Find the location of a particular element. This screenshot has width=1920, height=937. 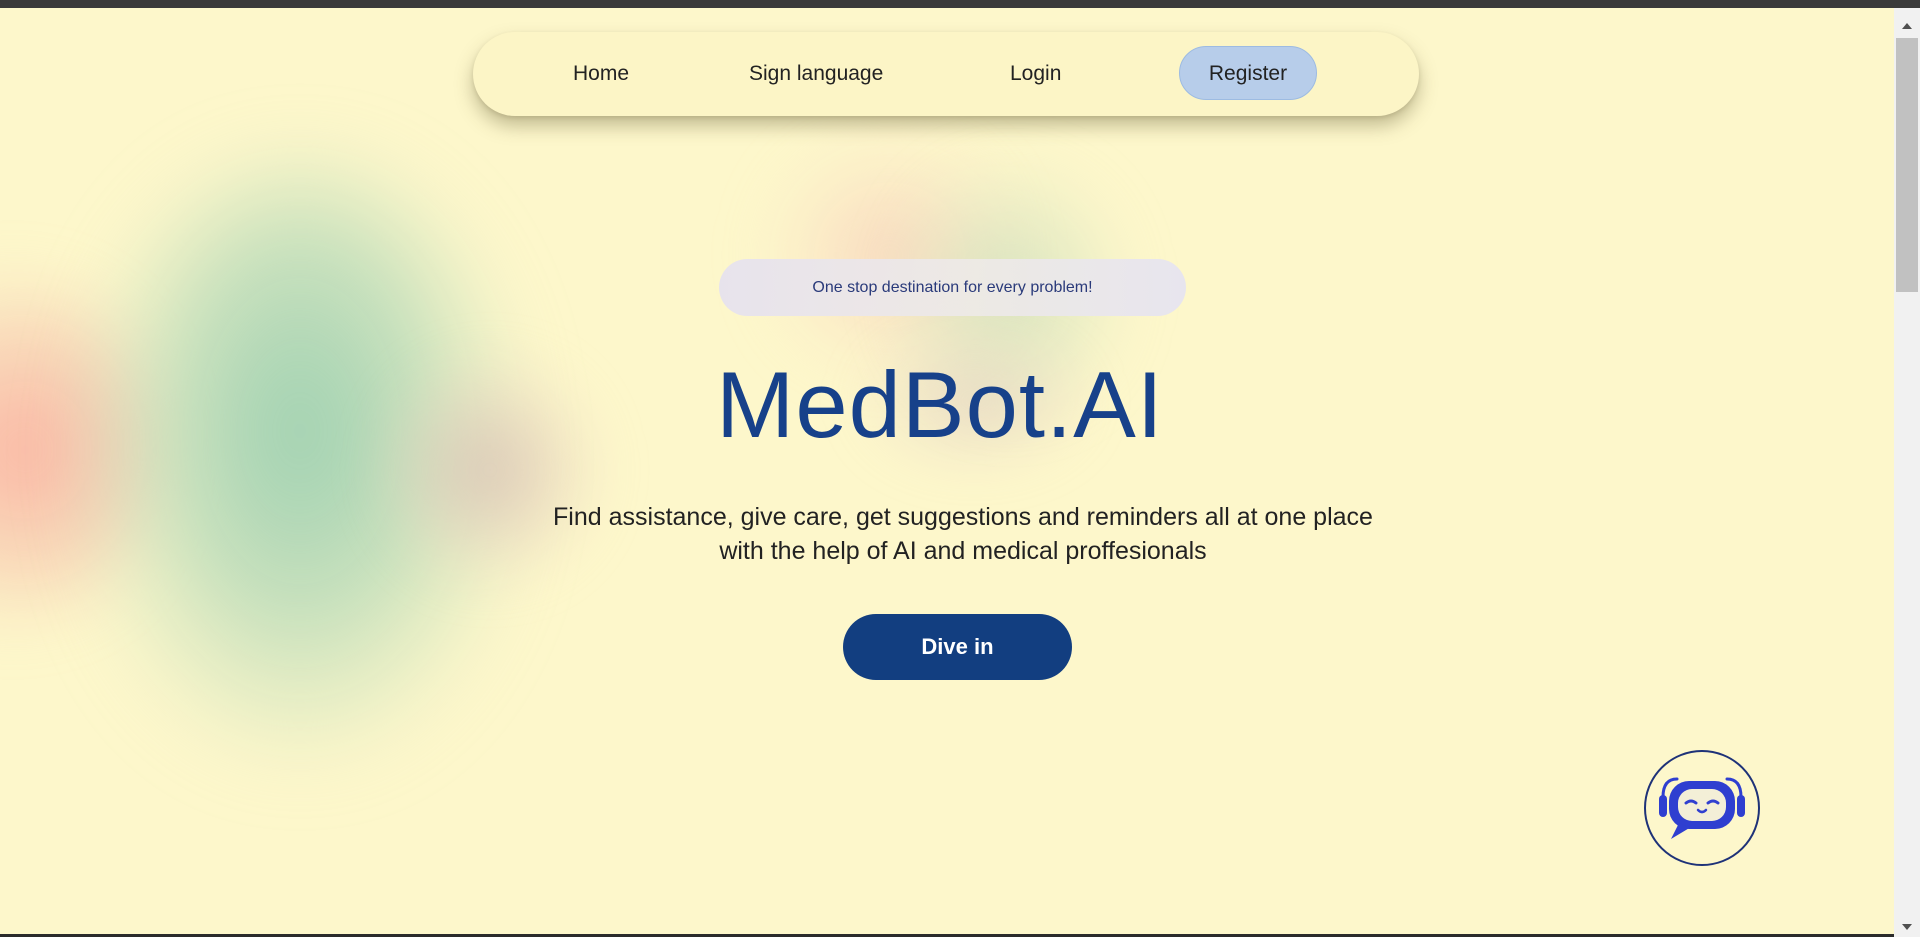

vertical-scrollbar is located at coordinates (1907, 472).